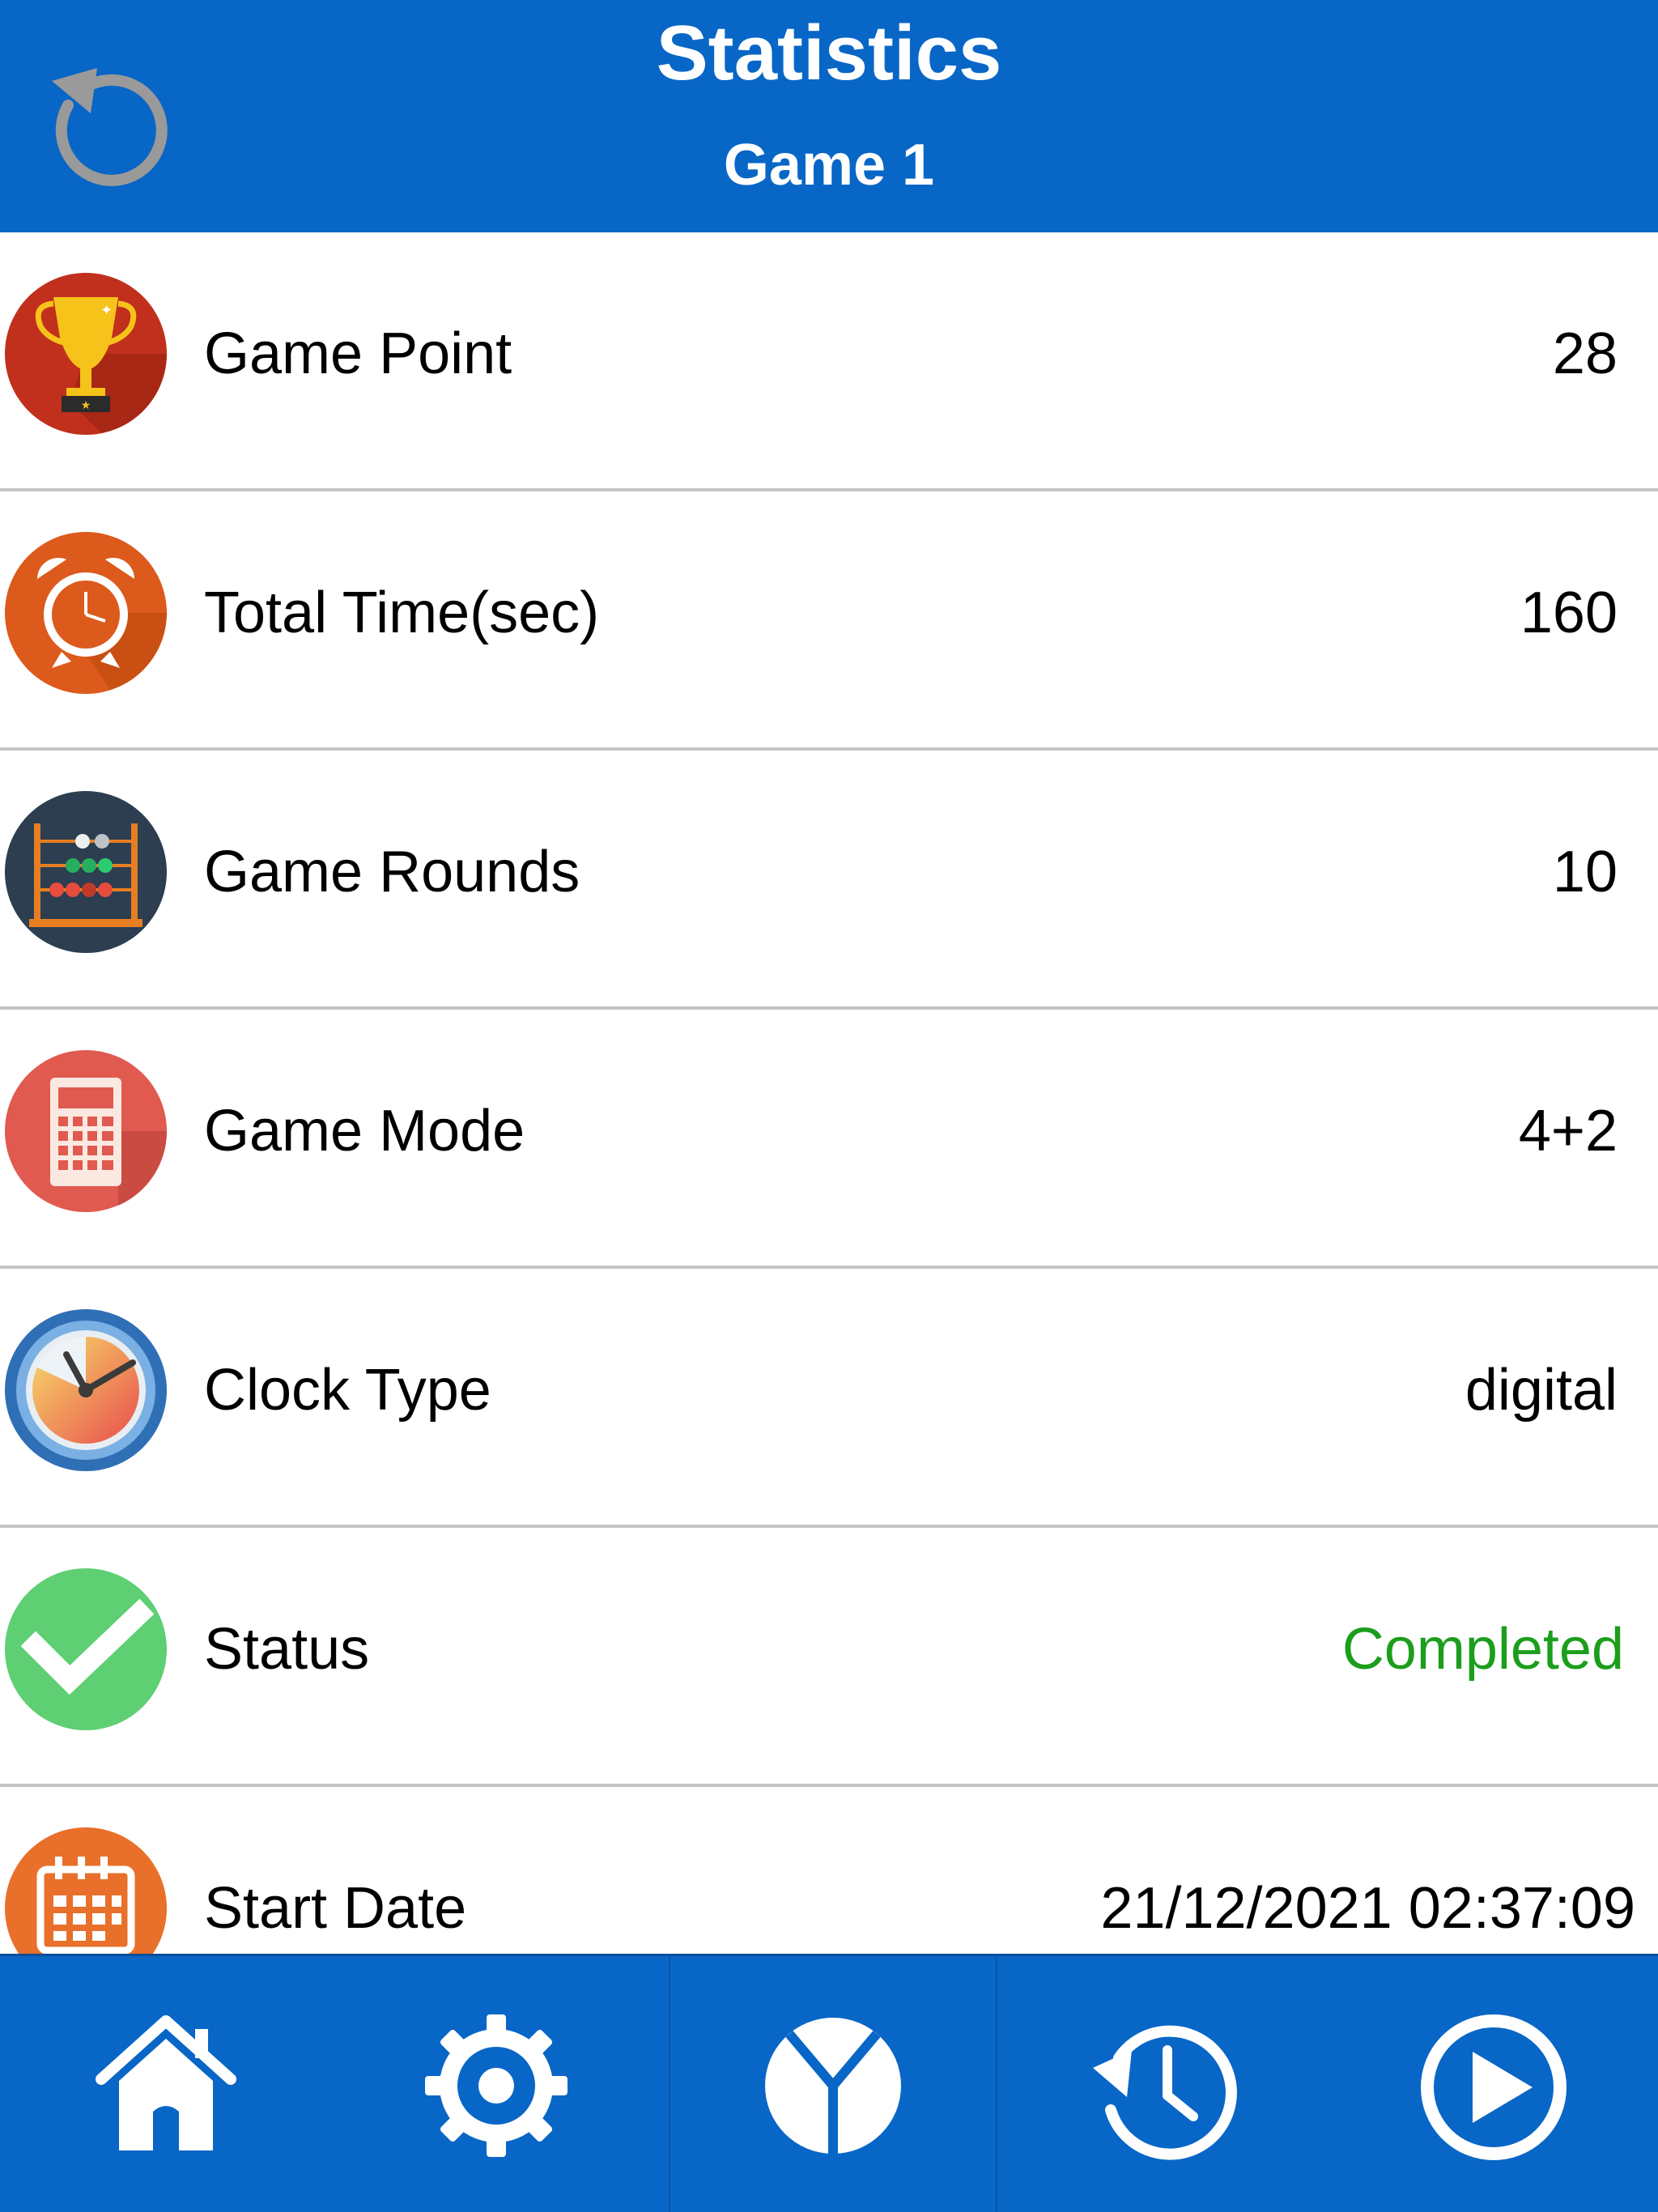  I want to click on status-value: Completed, so click(1482, 1649).